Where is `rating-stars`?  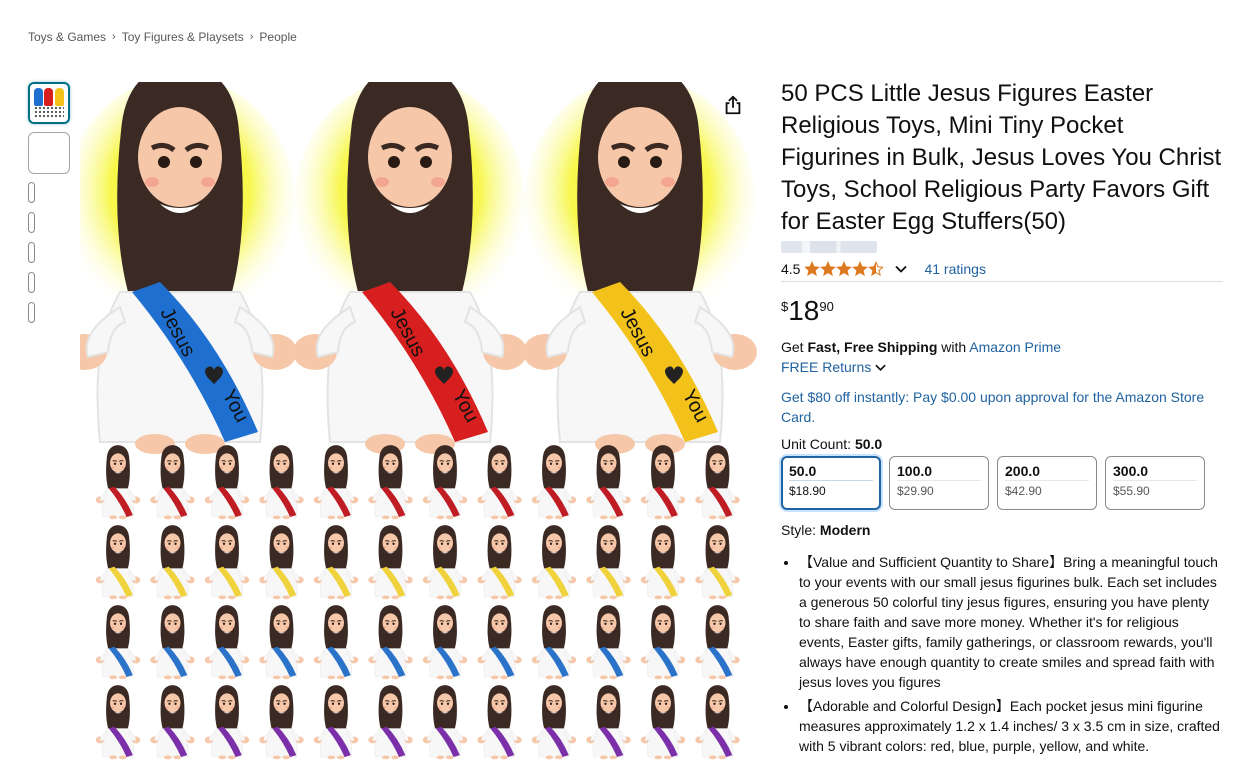 rating-stars is located at coordinates (844, 268).